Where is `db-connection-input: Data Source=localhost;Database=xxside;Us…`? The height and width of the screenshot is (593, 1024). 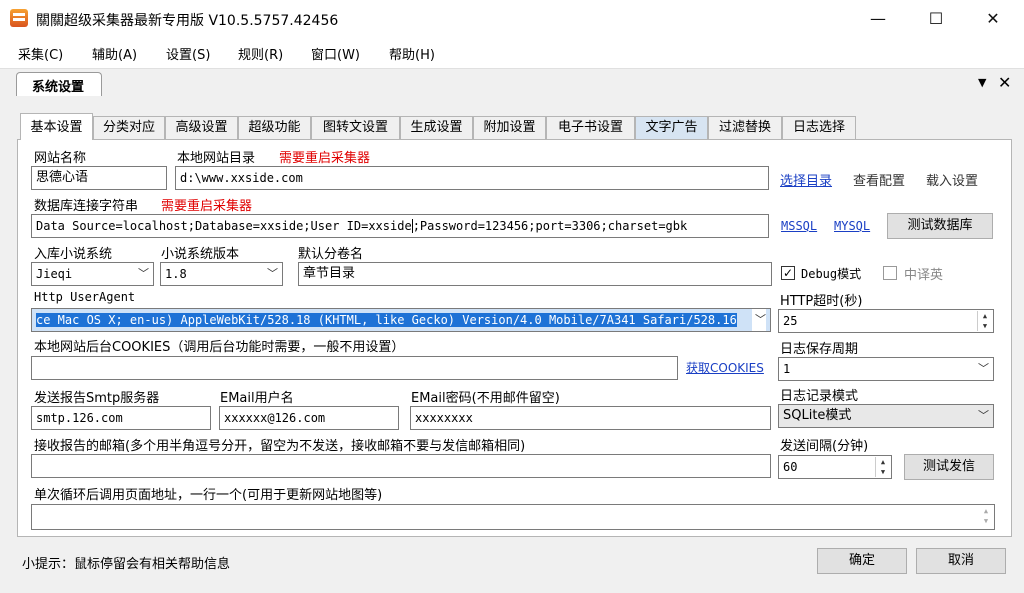
db-connection-input: Data Source=localhost;Database=xxside;Us… is located at coordinates (400, 226).